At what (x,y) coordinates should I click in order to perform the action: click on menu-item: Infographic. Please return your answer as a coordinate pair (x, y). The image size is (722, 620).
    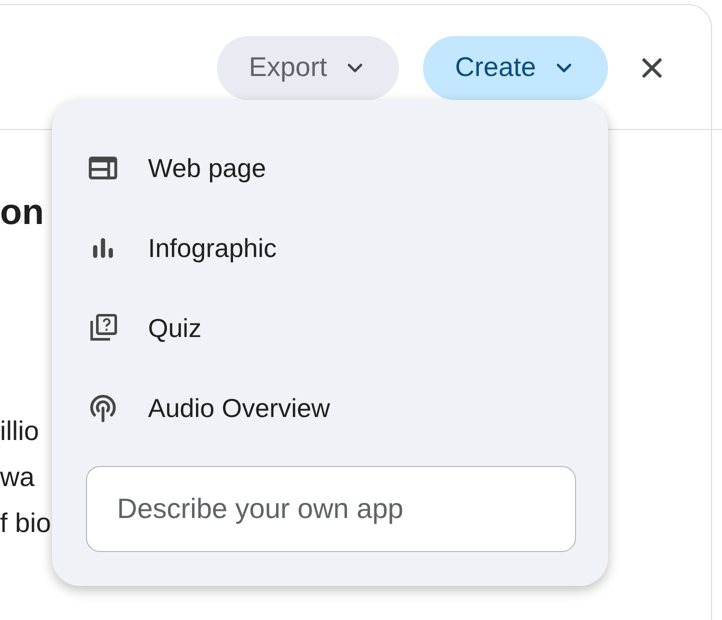
    Looking at the image, I should click on (330, 248).